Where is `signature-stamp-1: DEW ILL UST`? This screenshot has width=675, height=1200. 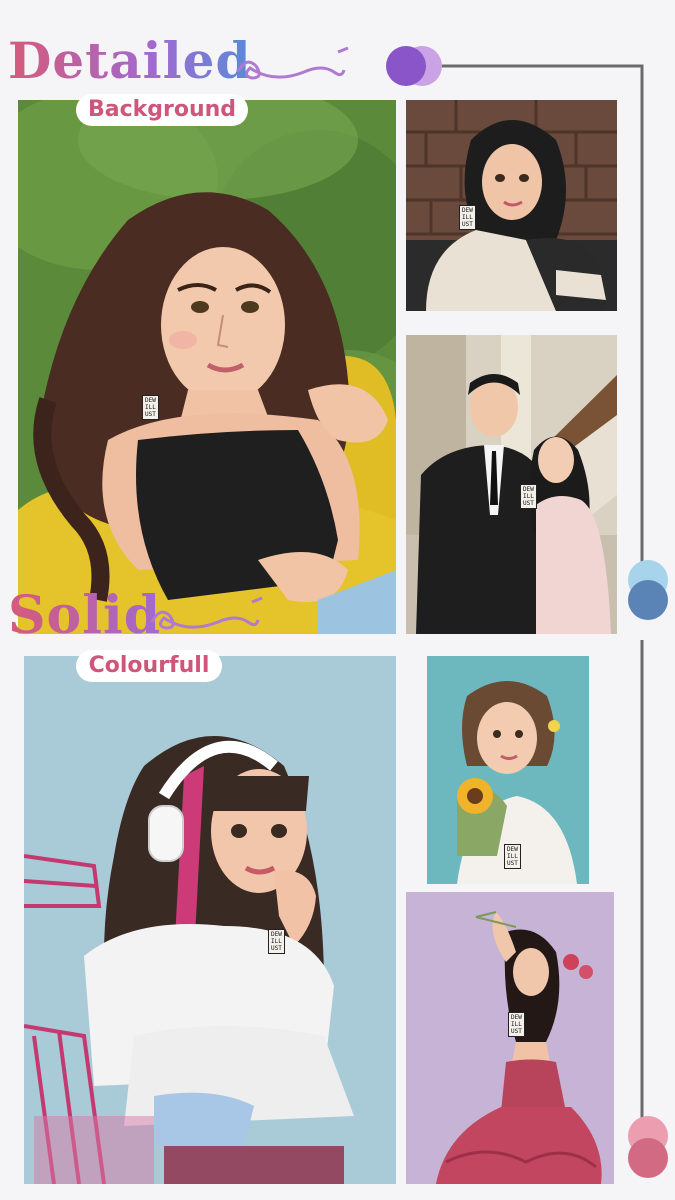
signature-stamp-1: DEW ILL UST is located at coordinates (150, 407).